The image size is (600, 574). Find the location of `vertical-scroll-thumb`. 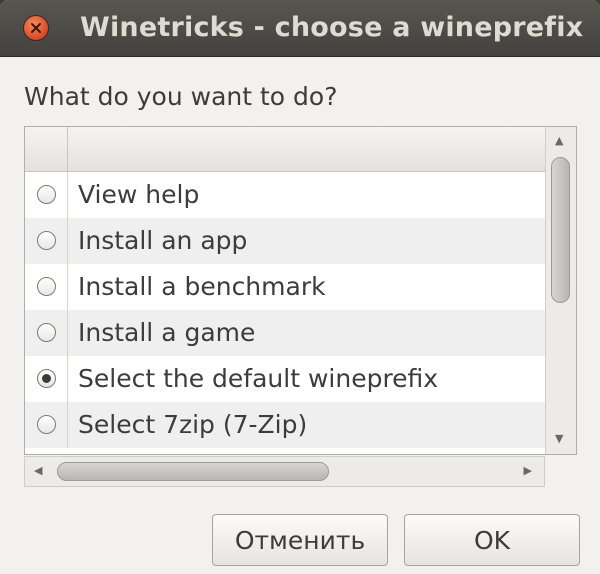

vertical-scroll-thumb is located at coordinates (560, 230).